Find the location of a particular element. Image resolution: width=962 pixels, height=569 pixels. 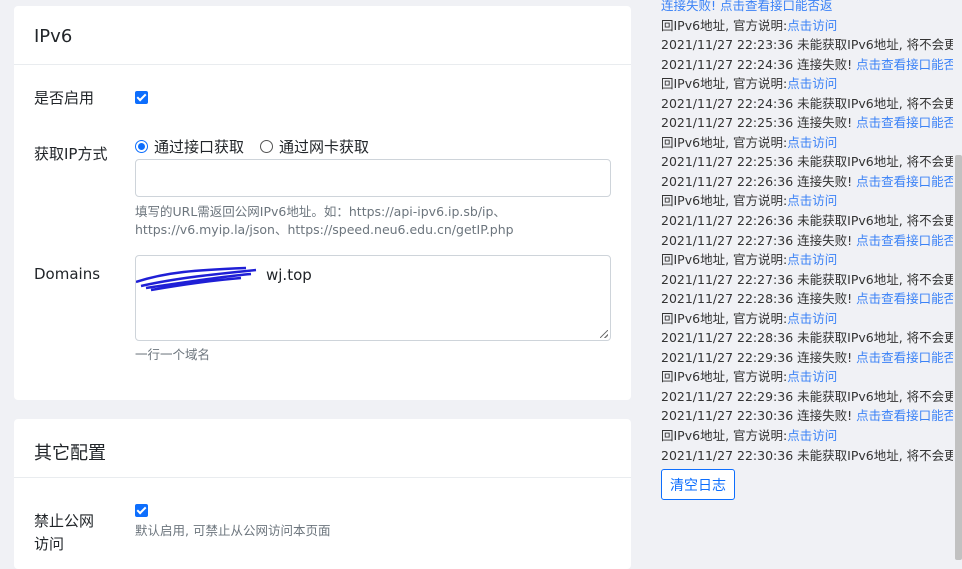

log-line: 2021/11/27 22:24:36 未能获取IPv6地址, 将不会更新 is located at coordinates (807, 104).